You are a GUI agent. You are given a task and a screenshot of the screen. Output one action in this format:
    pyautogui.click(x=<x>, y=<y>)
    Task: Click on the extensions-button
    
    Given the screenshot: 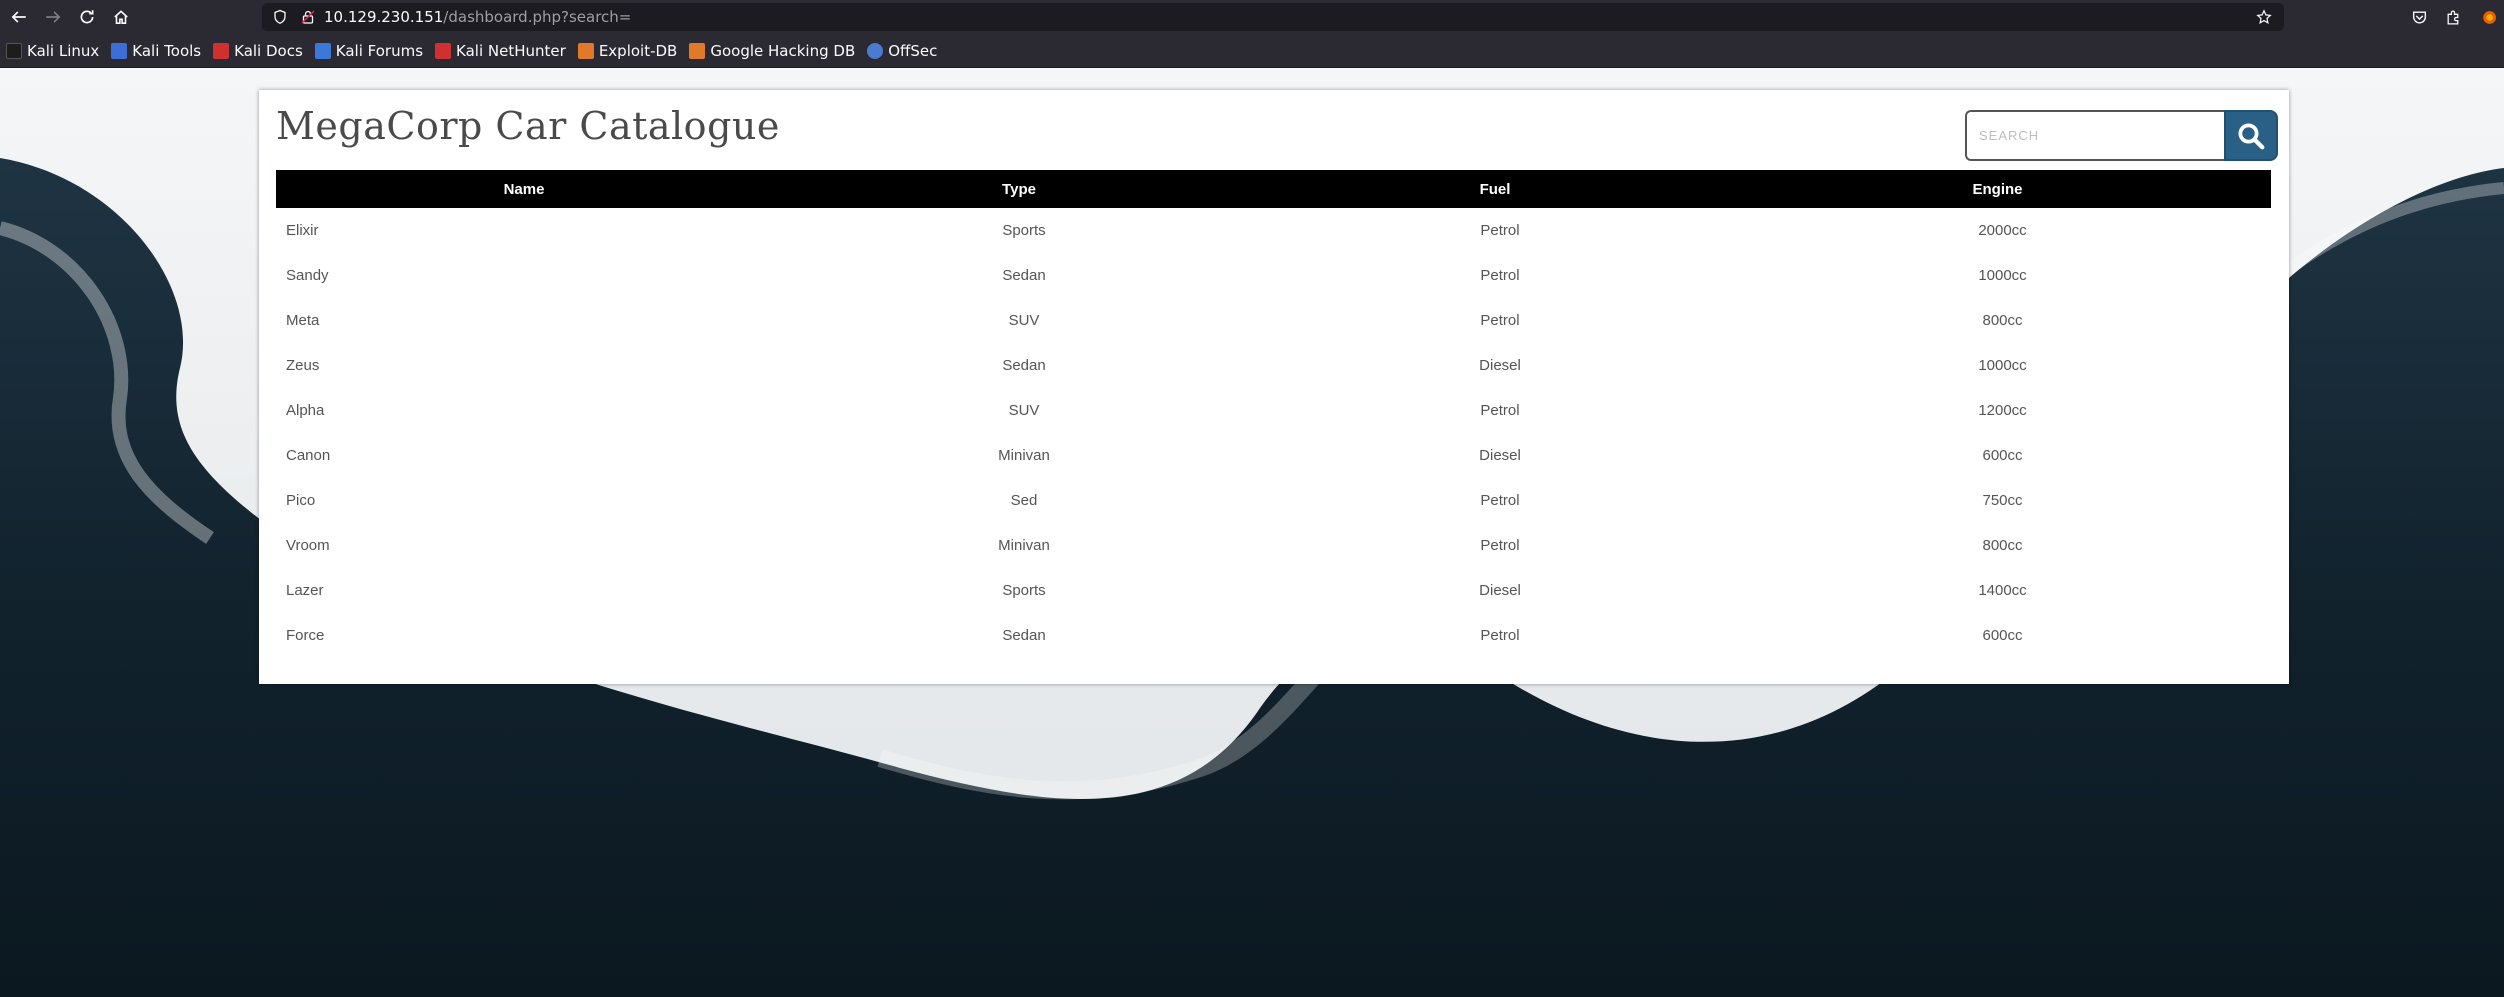 What is the action you would take?
    pyautogui.click(x=2453, y=17)
    